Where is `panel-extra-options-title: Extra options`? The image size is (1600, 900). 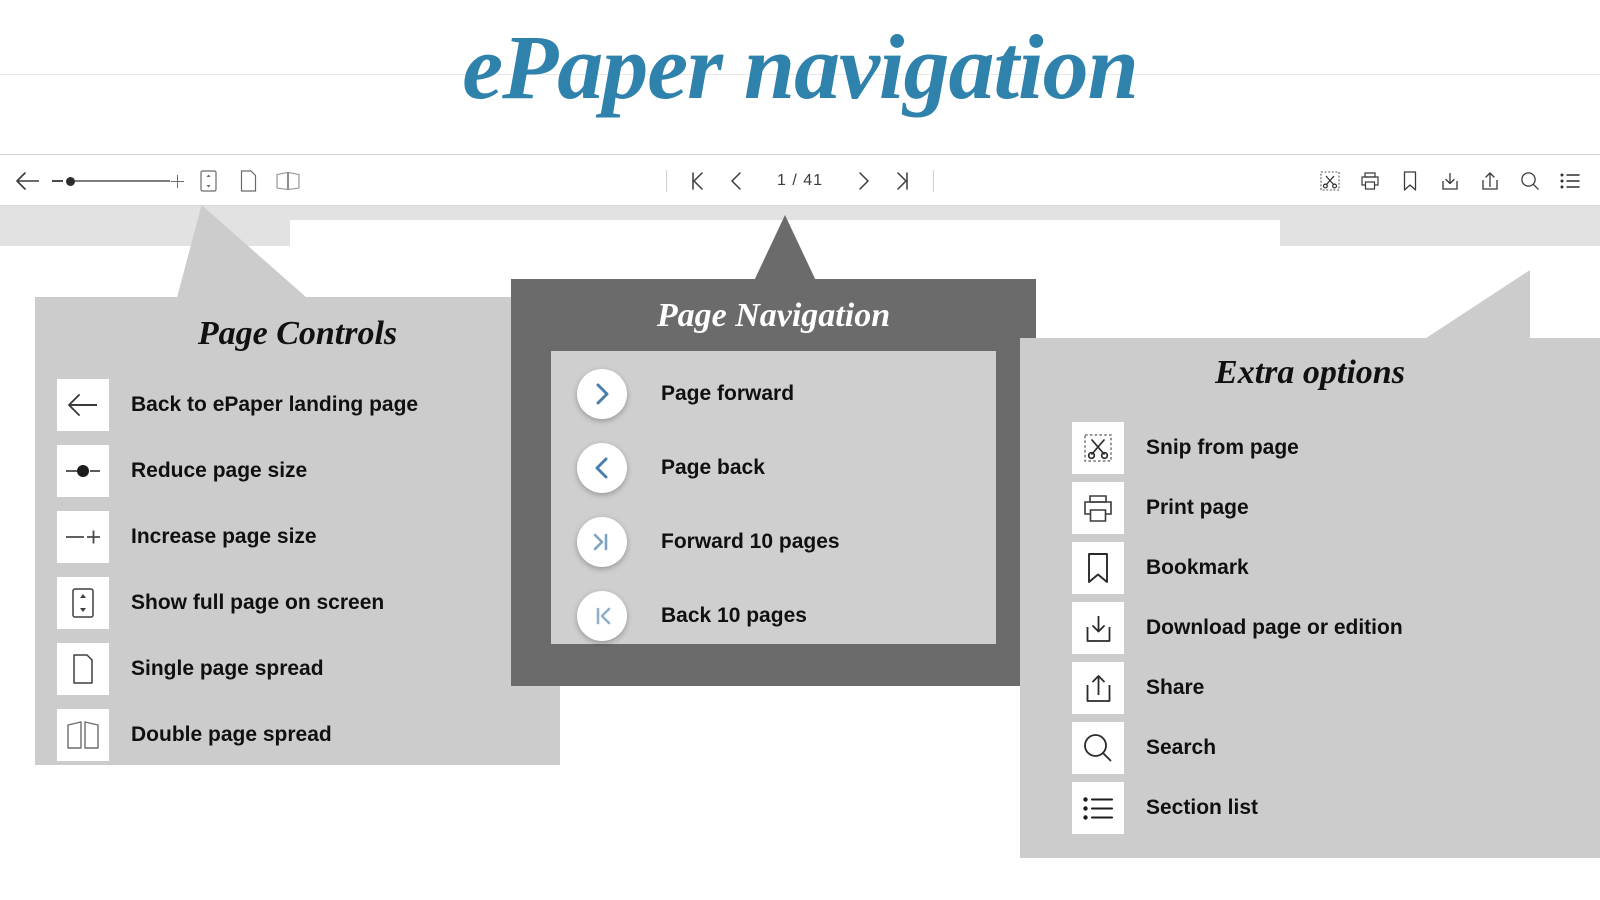 panel-extra-options-title: Extra options is located at coordinates (1310, 372).